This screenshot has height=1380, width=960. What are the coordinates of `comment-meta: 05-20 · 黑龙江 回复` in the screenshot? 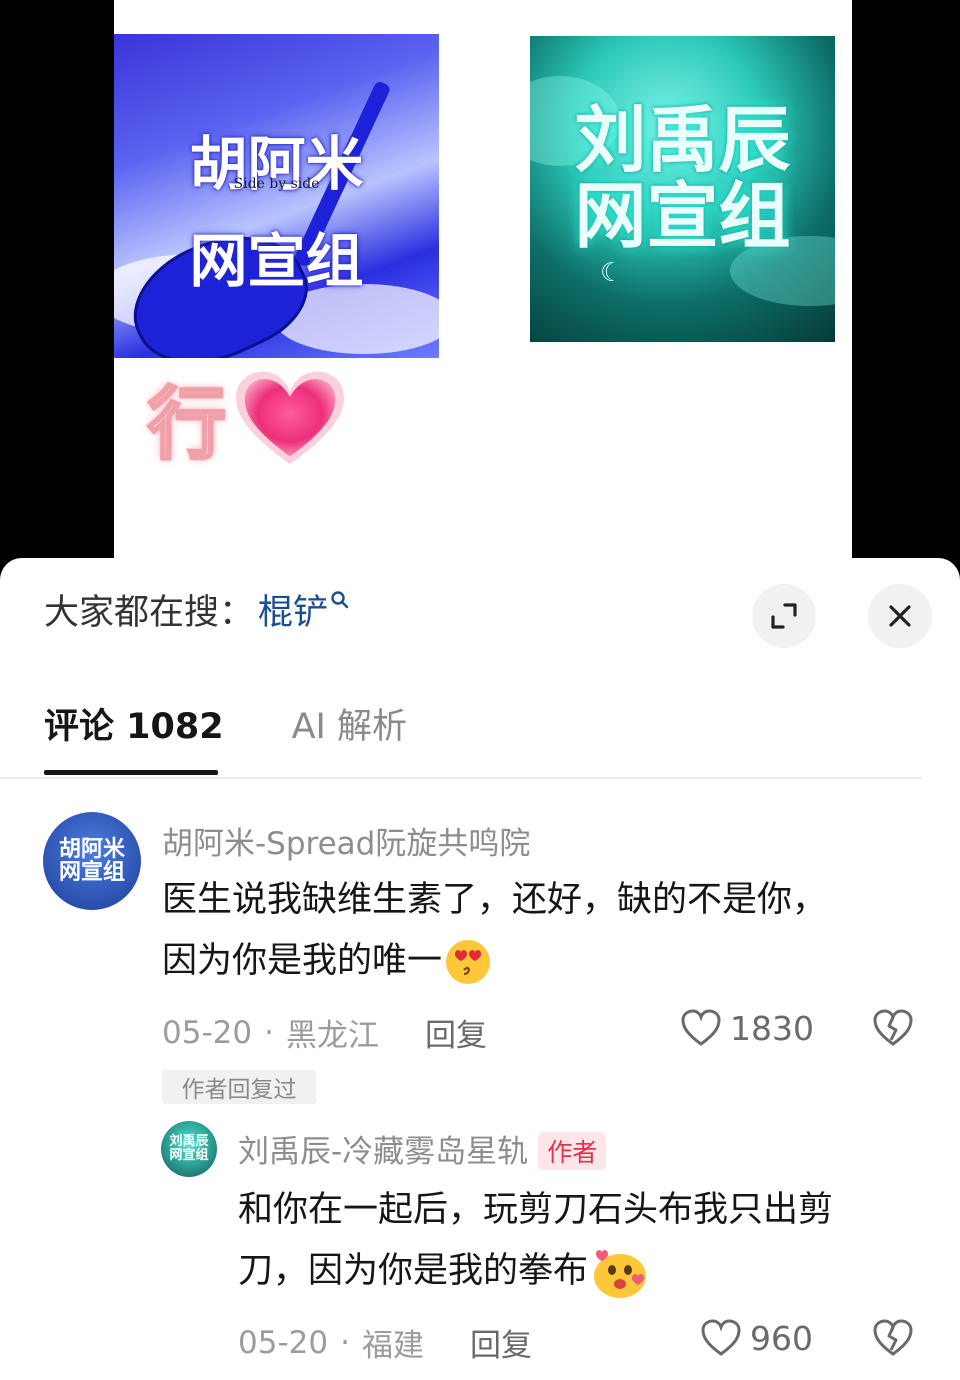 It's located at (324, 1032).